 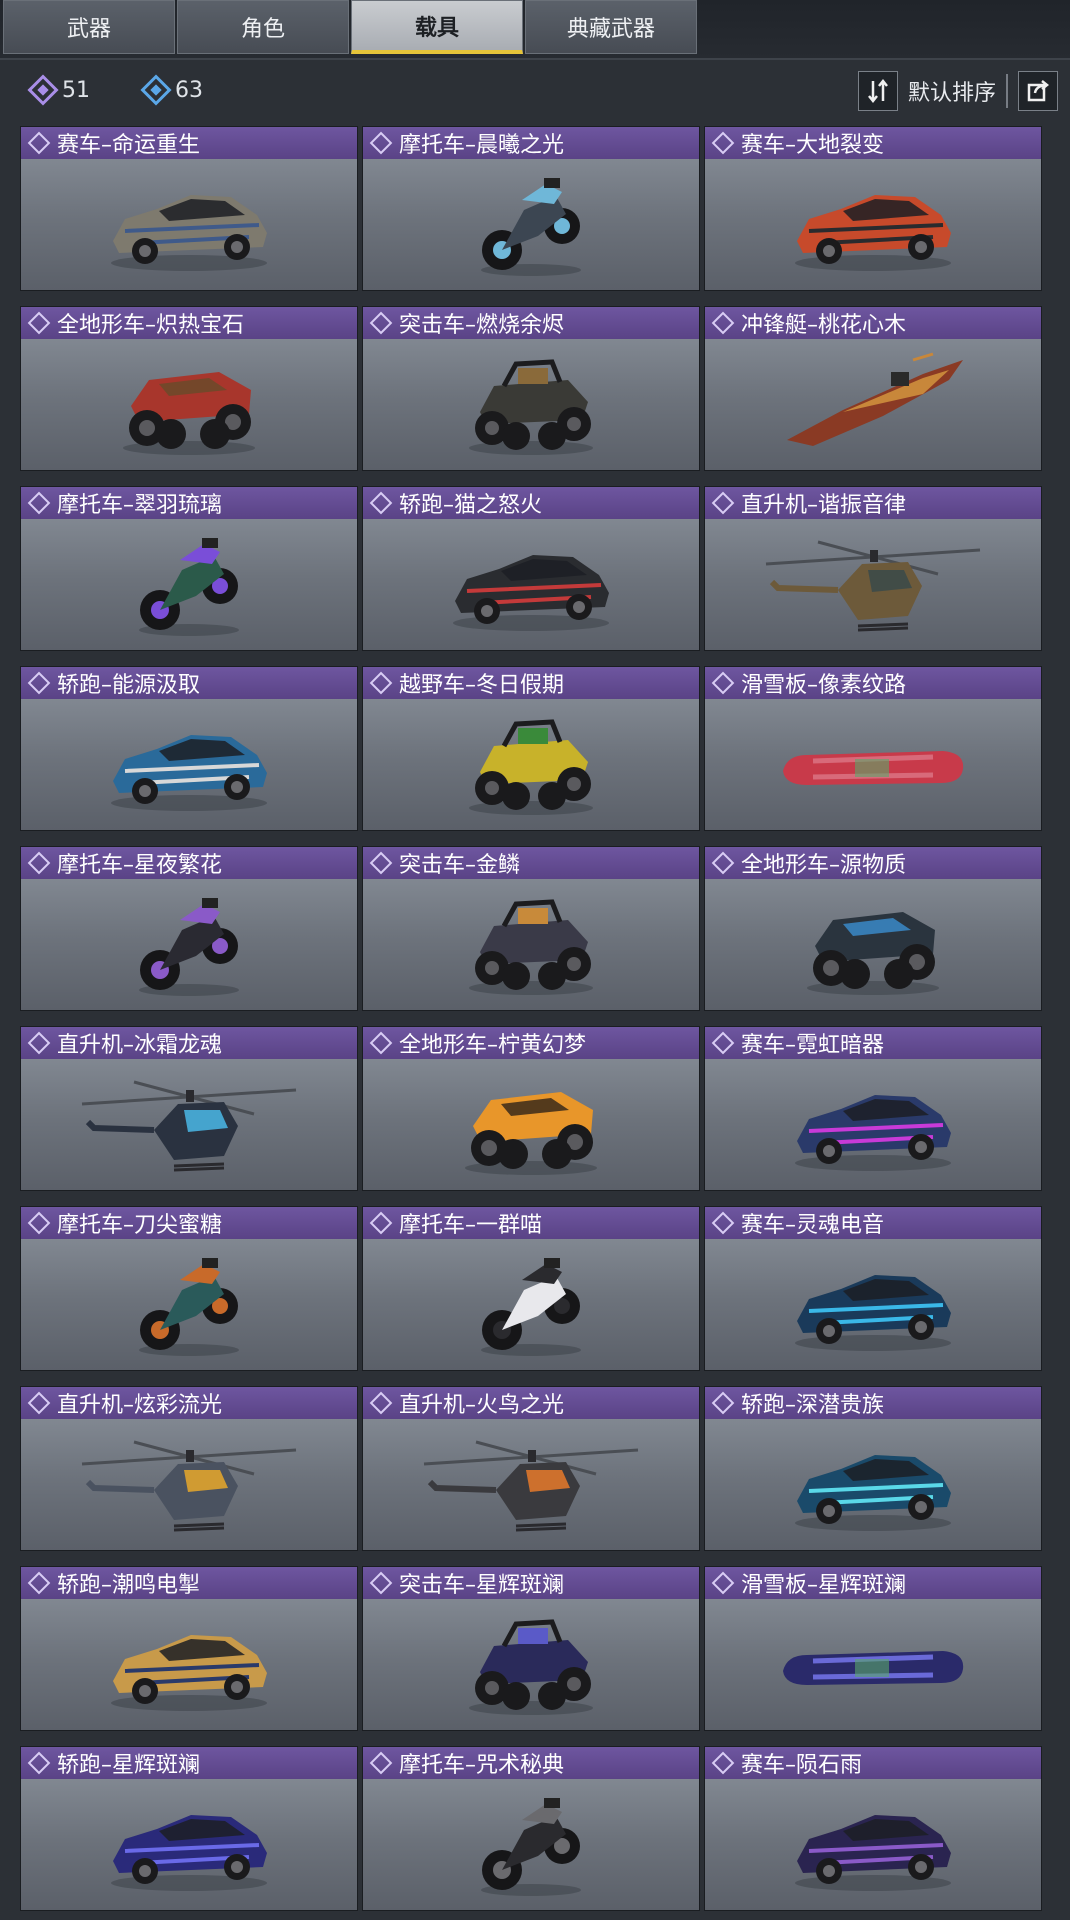 What do you see at coordinates (89, 27) in the screenshot?
I see `tab-weapons: 武器` at bounding box center [89, 27].